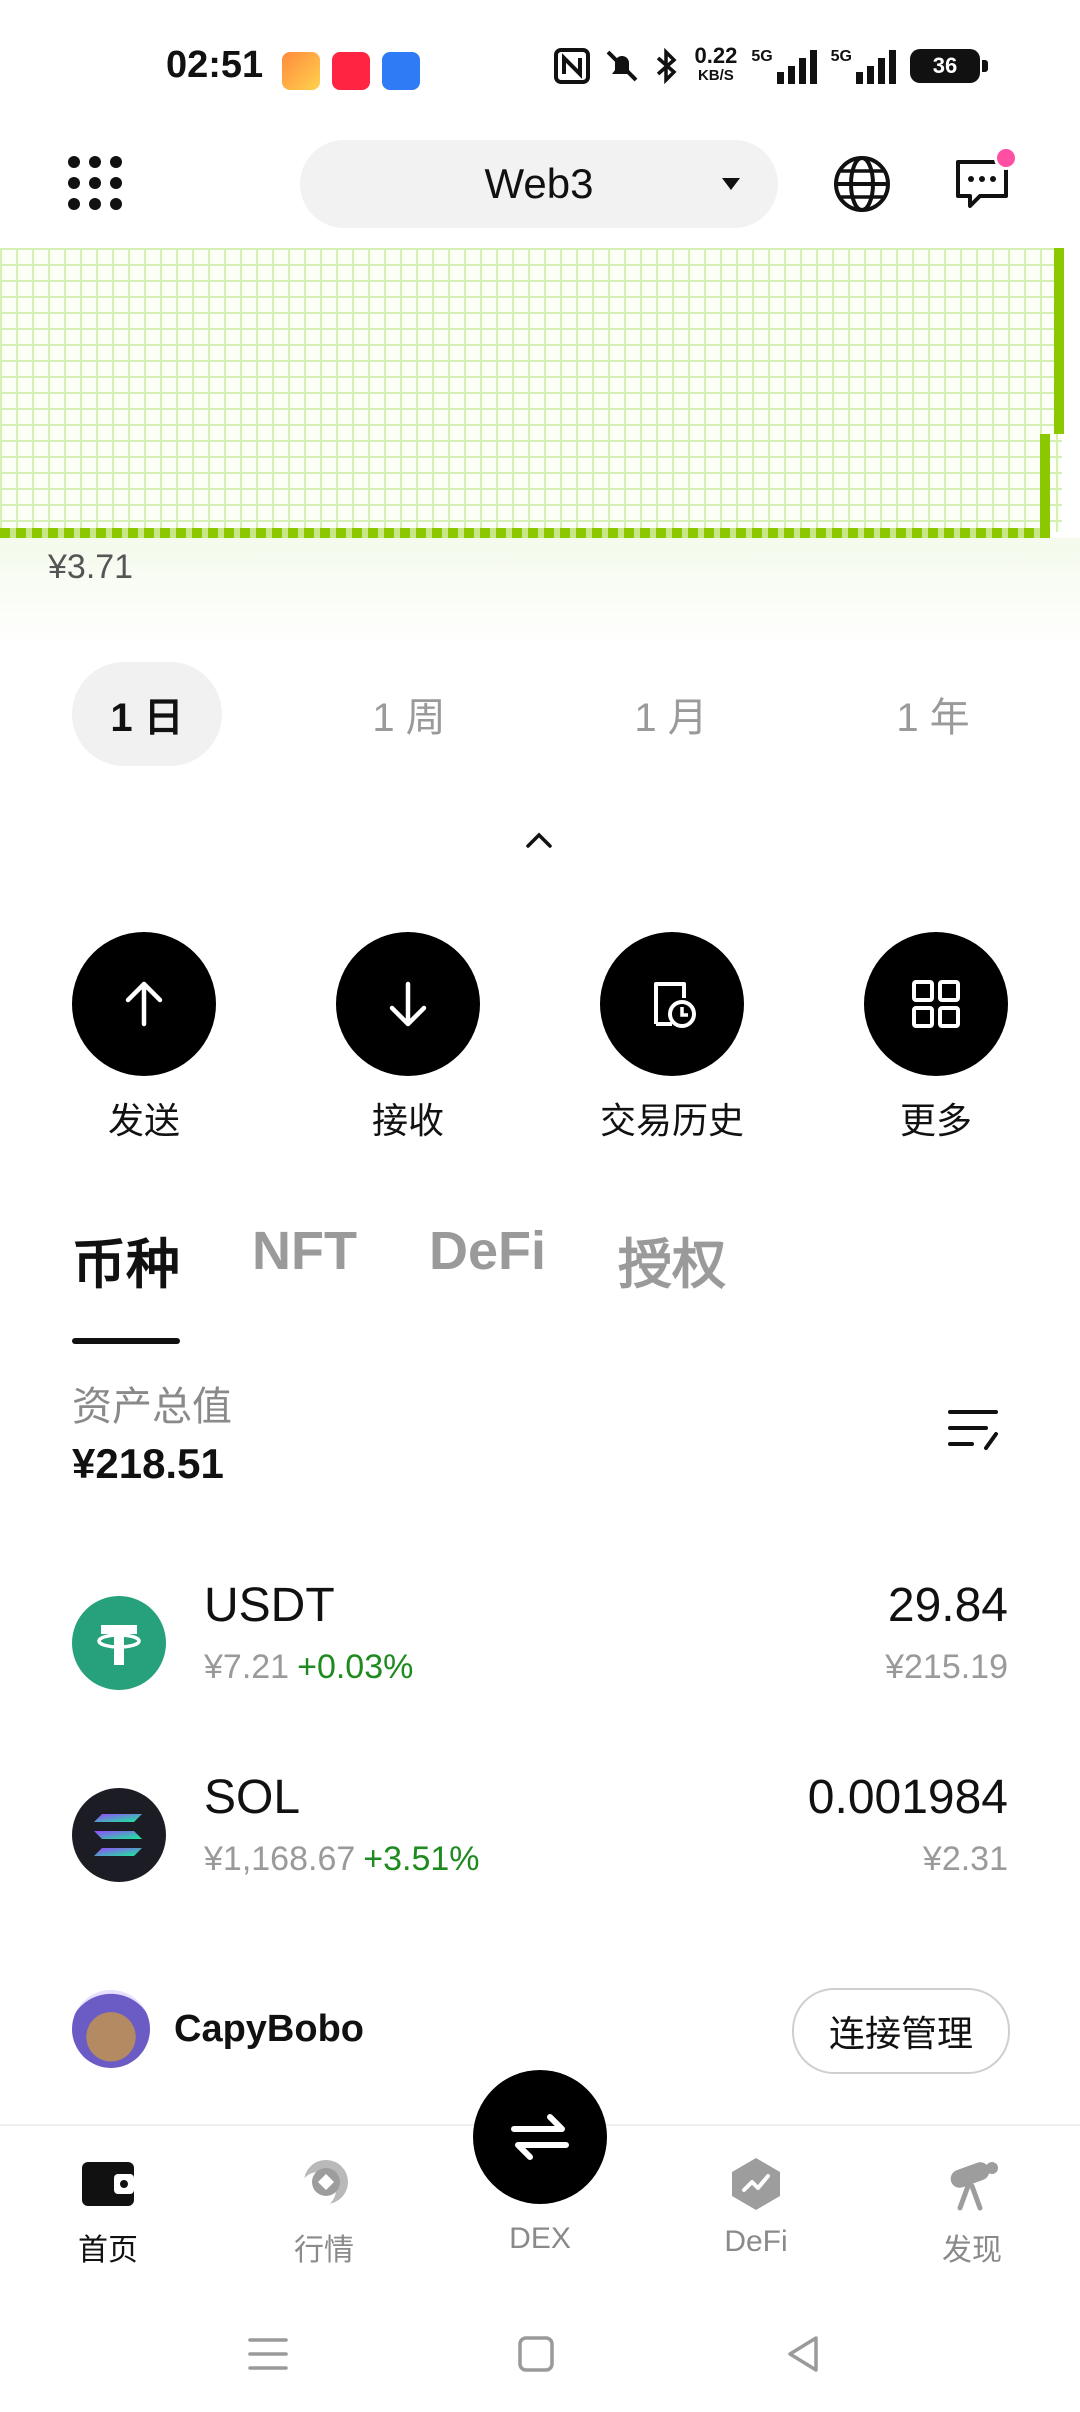 Image resolution: width=1080 pixels, height=2412 pixels. I want to click on game-app-icon, so click(301, 71).